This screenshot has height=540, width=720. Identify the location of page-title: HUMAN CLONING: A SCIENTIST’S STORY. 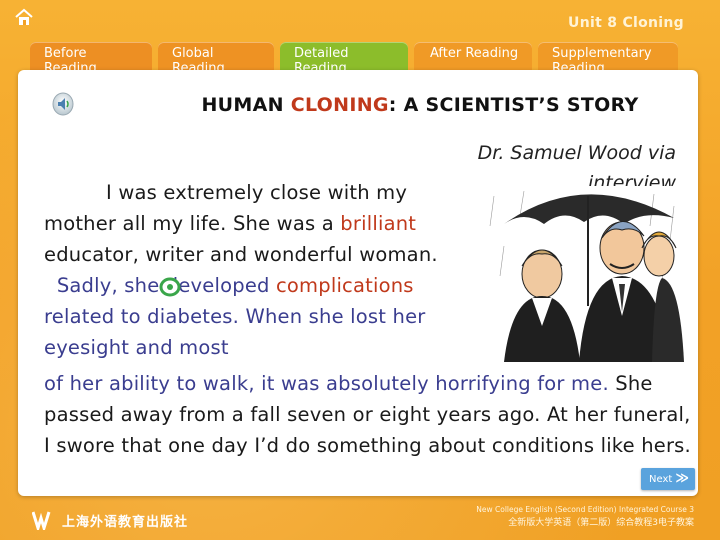
(420, 105).